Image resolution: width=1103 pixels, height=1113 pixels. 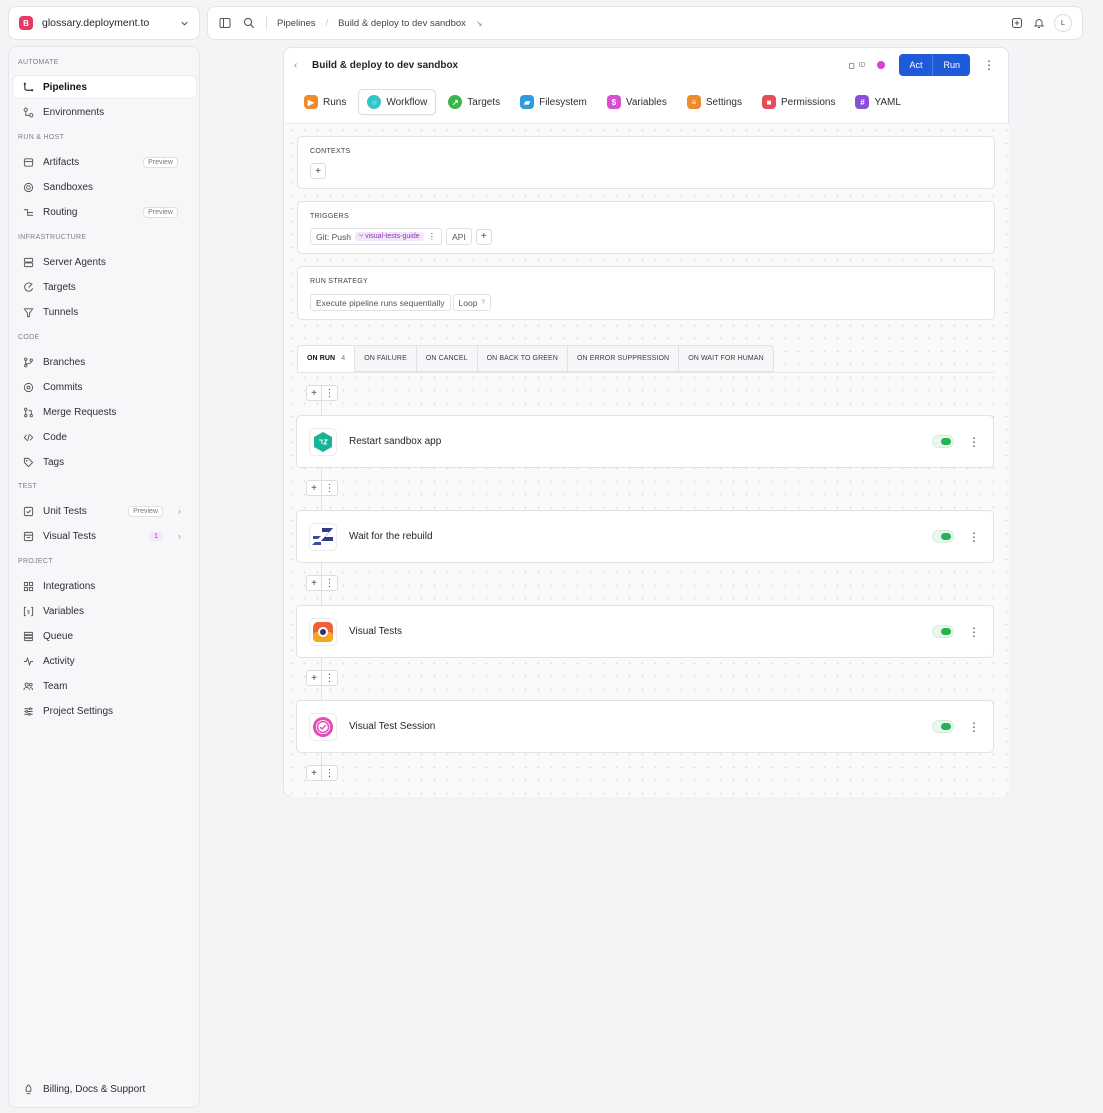 What do you see at coordinates (553, 102) in the screenshot?
I see `tab-filesystem: ▰ Filesystem` at bounding box center [553, 102].